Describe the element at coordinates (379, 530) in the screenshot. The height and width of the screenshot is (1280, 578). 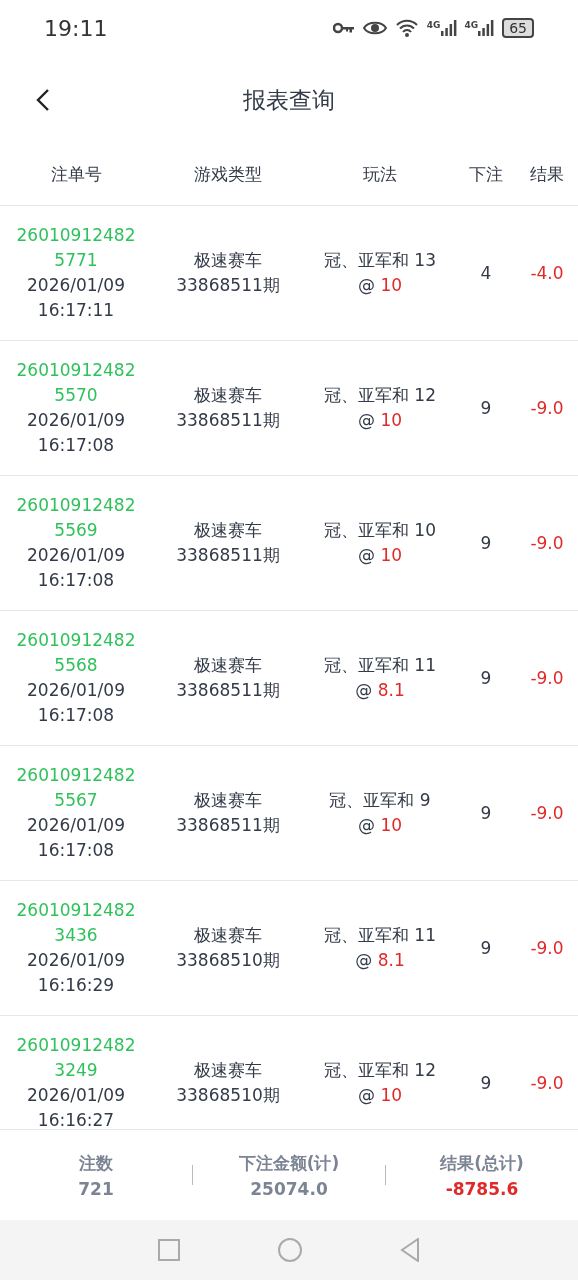
I see `bet-type: 冠、亚军和 10` at that location.